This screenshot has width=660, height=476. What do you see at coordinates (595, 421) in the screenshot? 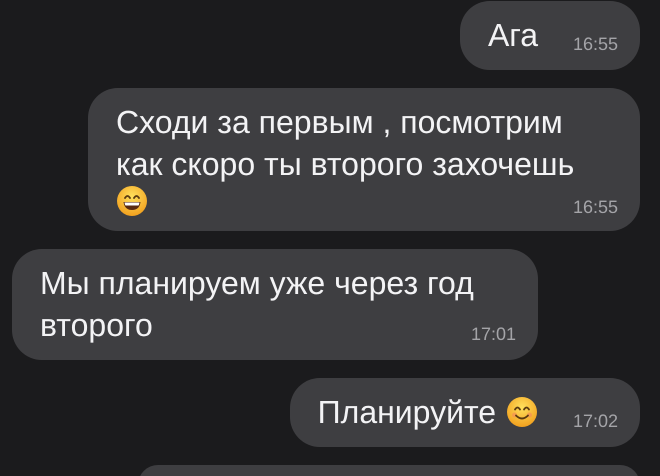
I see `message-time: 17:02` at bounding box center [595, 421].